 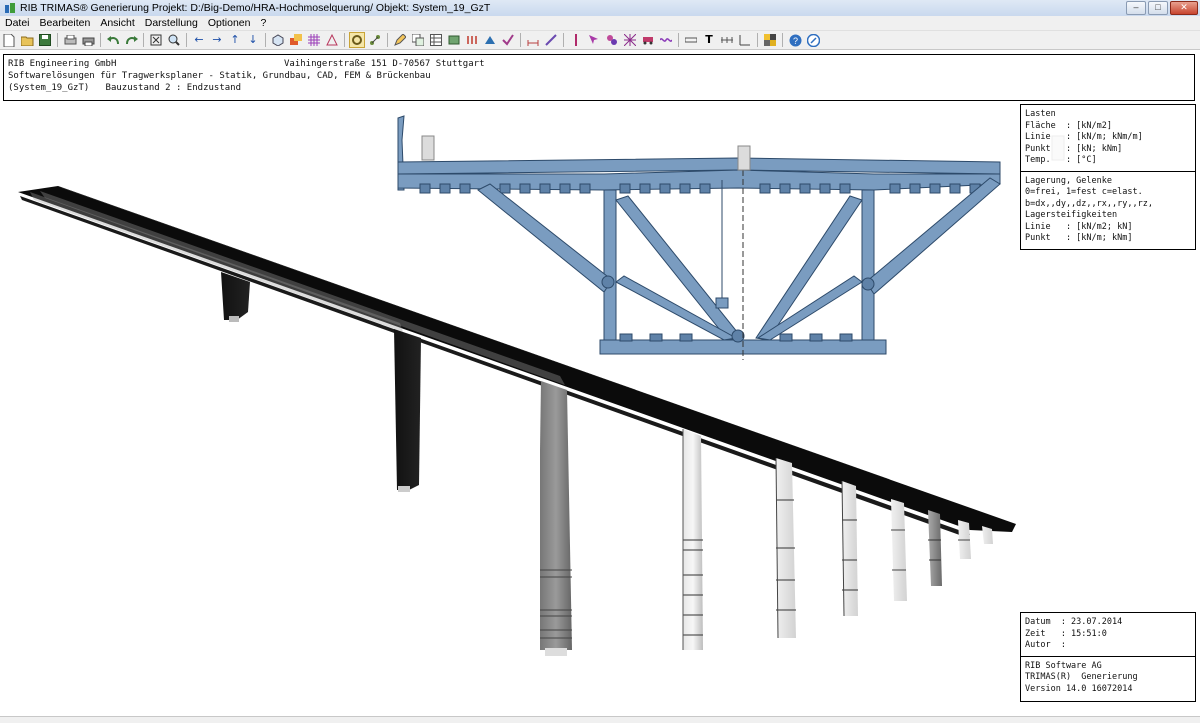 What do you see at coordinates (1084, 192) in the screenshot?
I see `legend-line: 0=frei, 1=fest c=elast.` at bounding box center [1084, 192].